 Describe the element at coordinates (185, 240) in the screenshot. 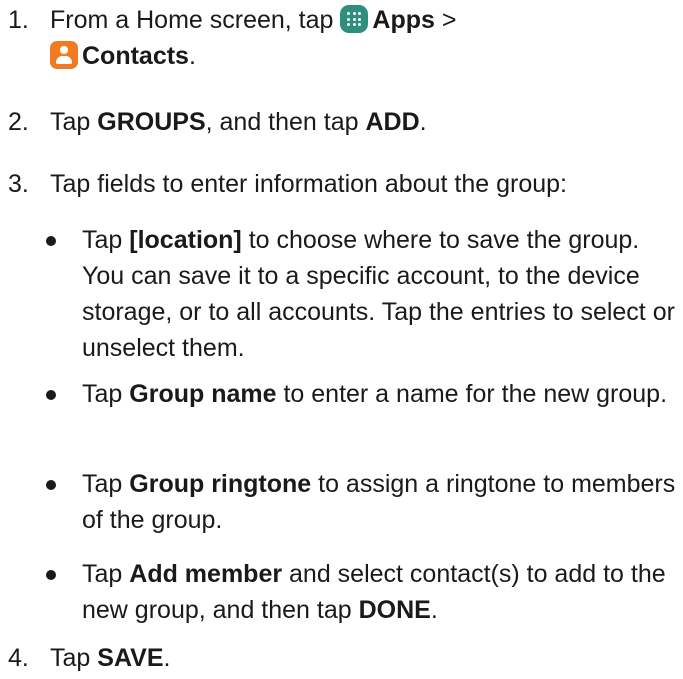

I see `location-label: [location]` at that location.